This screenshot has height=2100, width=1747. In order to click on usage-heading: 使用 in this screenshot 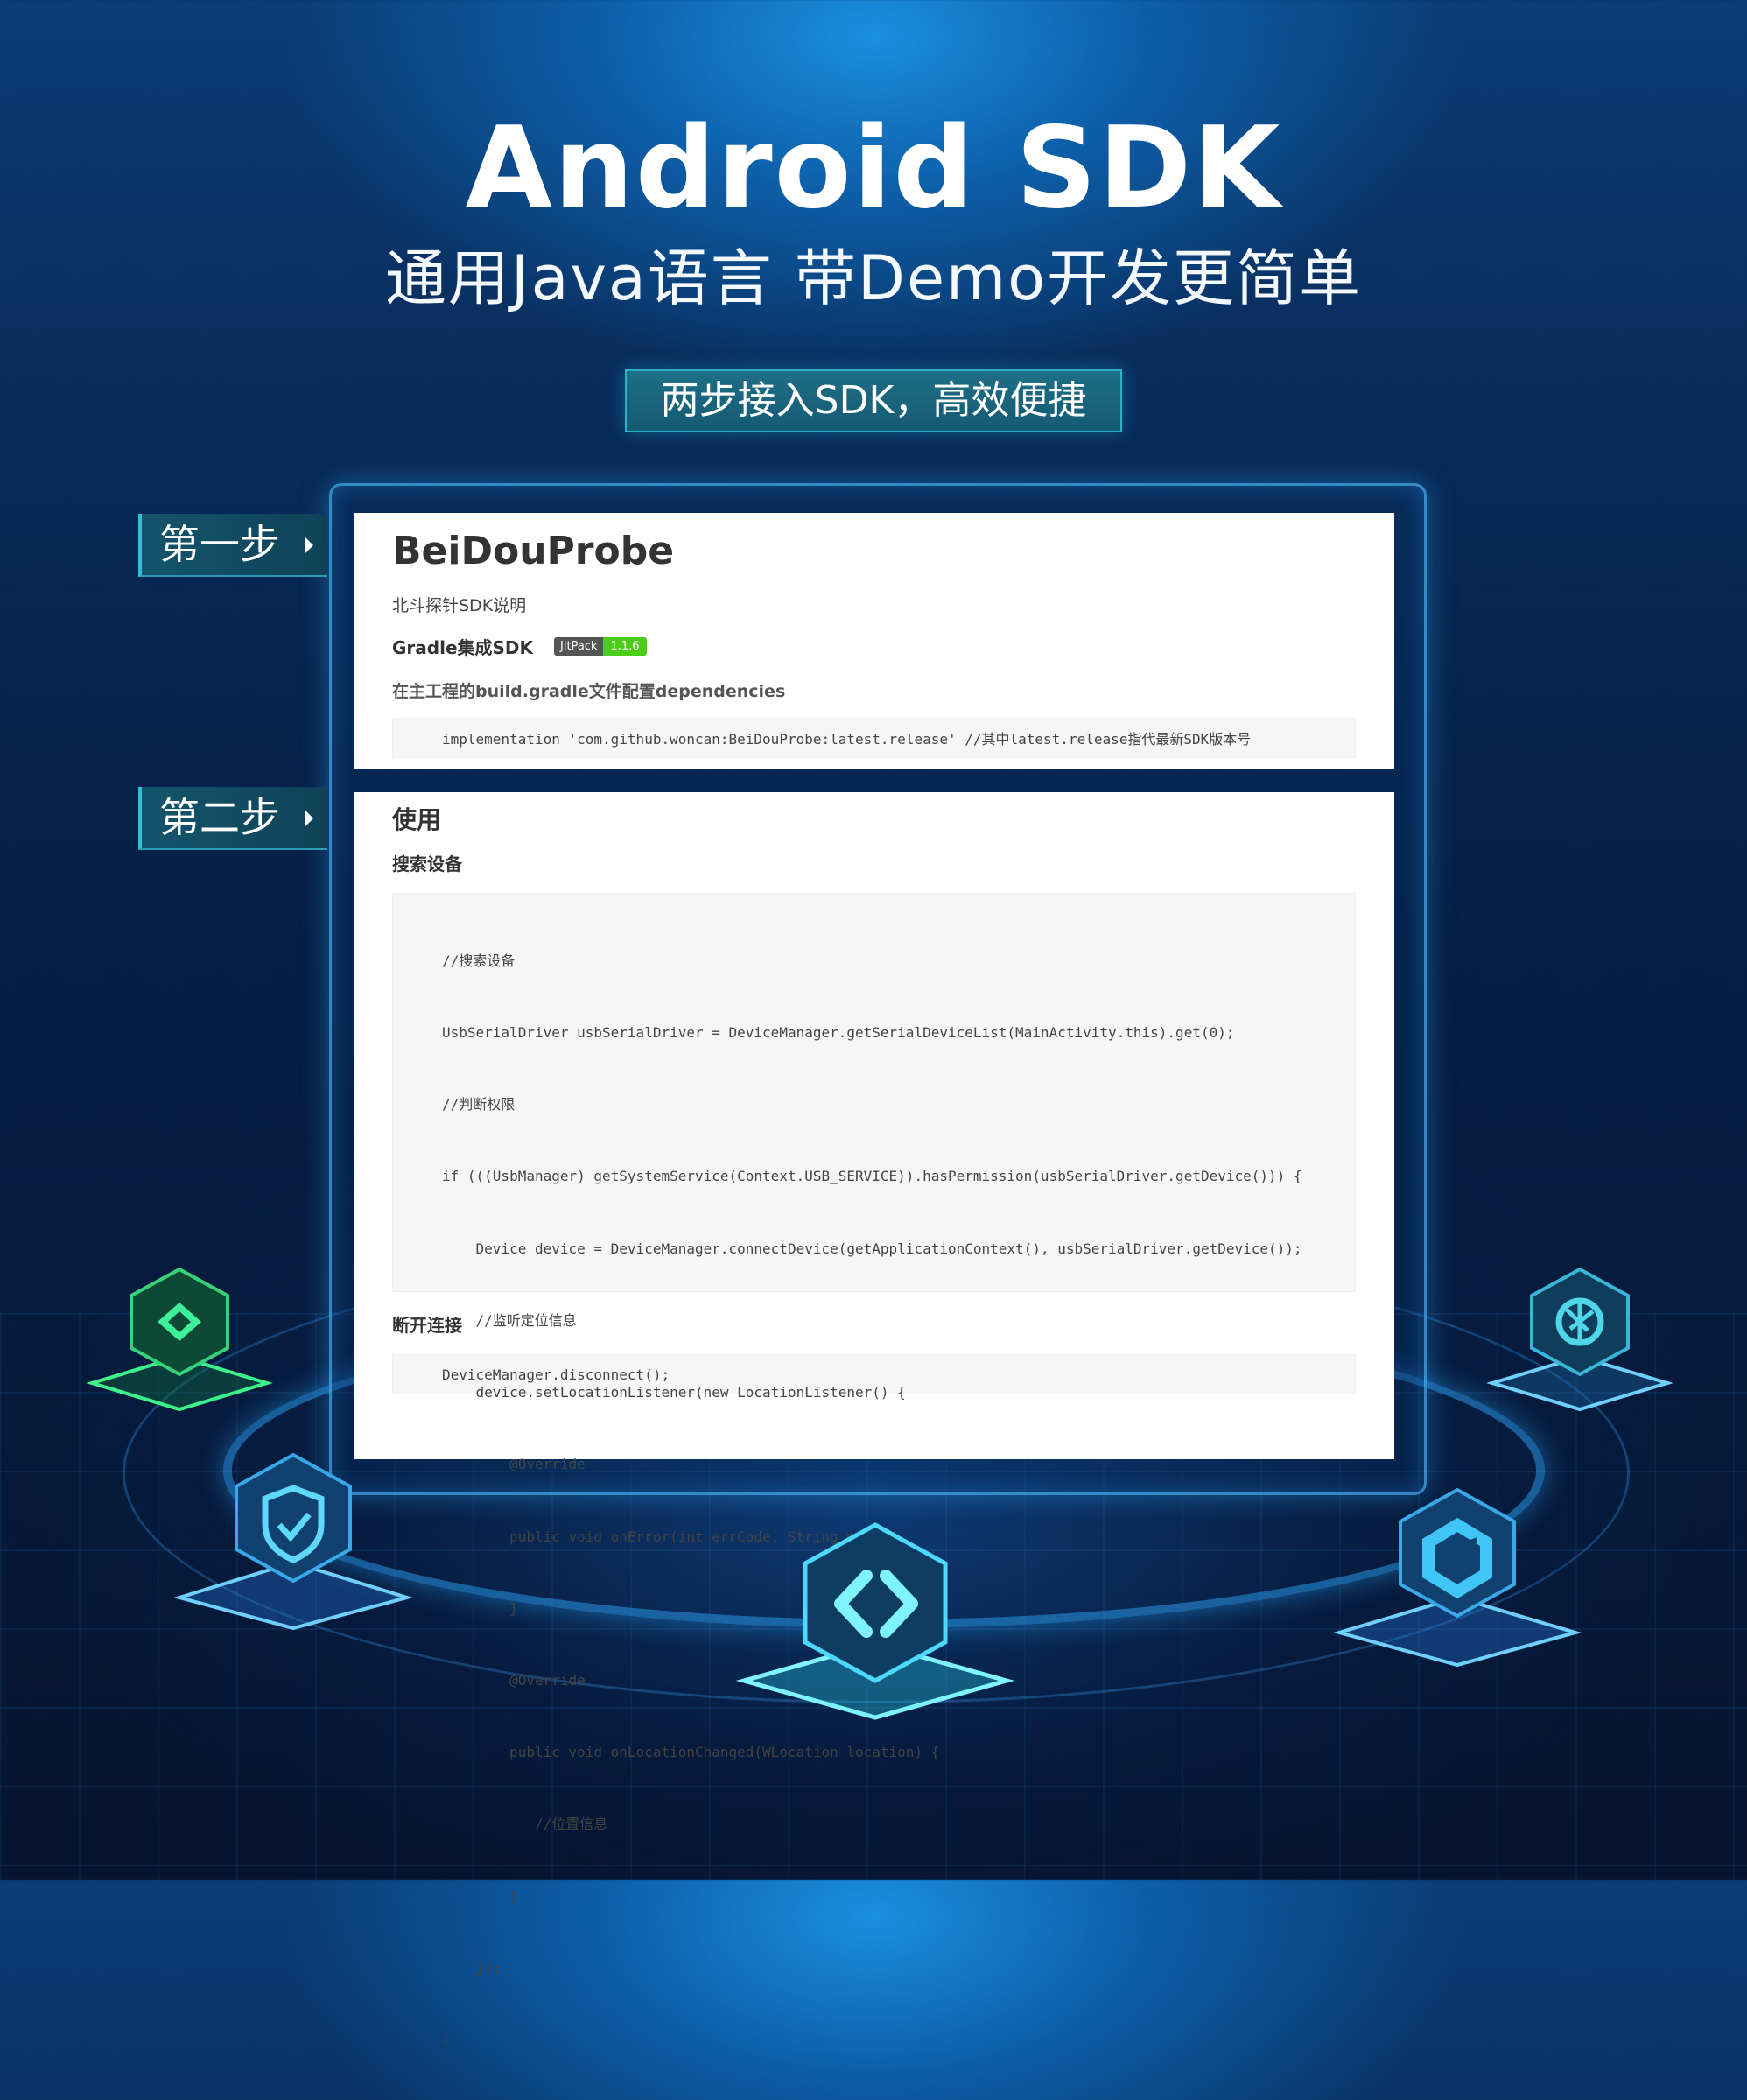, I will do `click(417, 819)`.